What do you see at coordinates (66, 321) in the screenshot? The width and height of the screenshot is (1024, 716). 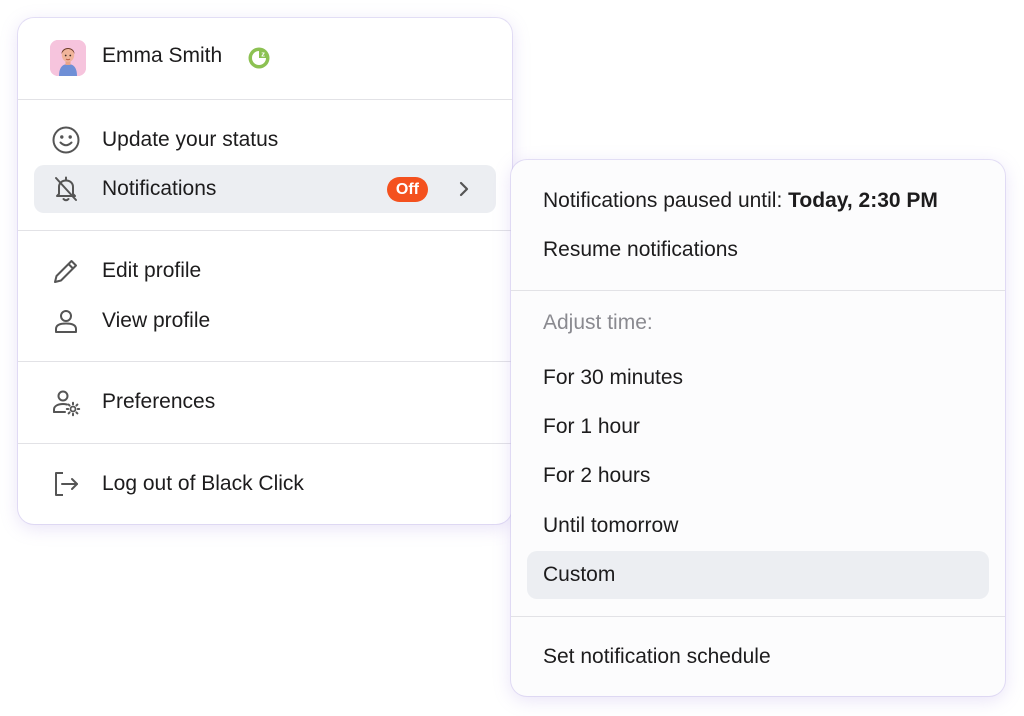 I see `person-icon` at bounding box center [66, 321].